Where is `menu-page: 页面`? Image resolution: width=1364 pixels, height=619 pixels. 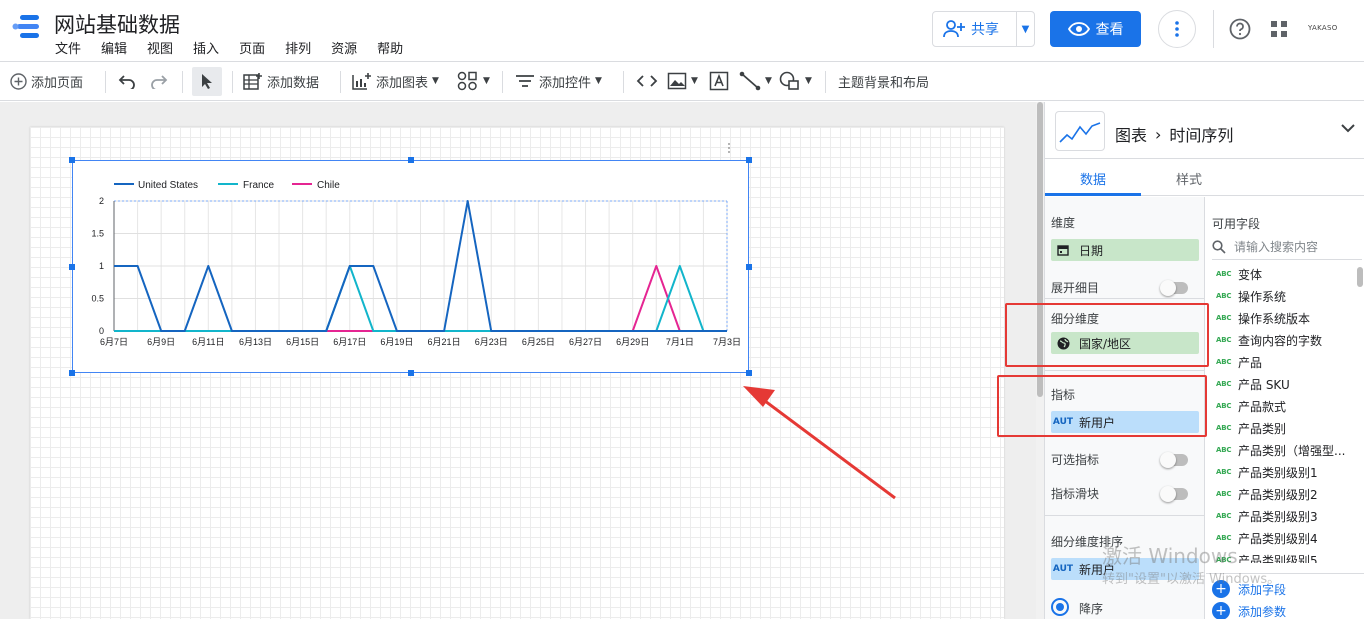 menu-page: 页面 is located at coordinates (252, 47).